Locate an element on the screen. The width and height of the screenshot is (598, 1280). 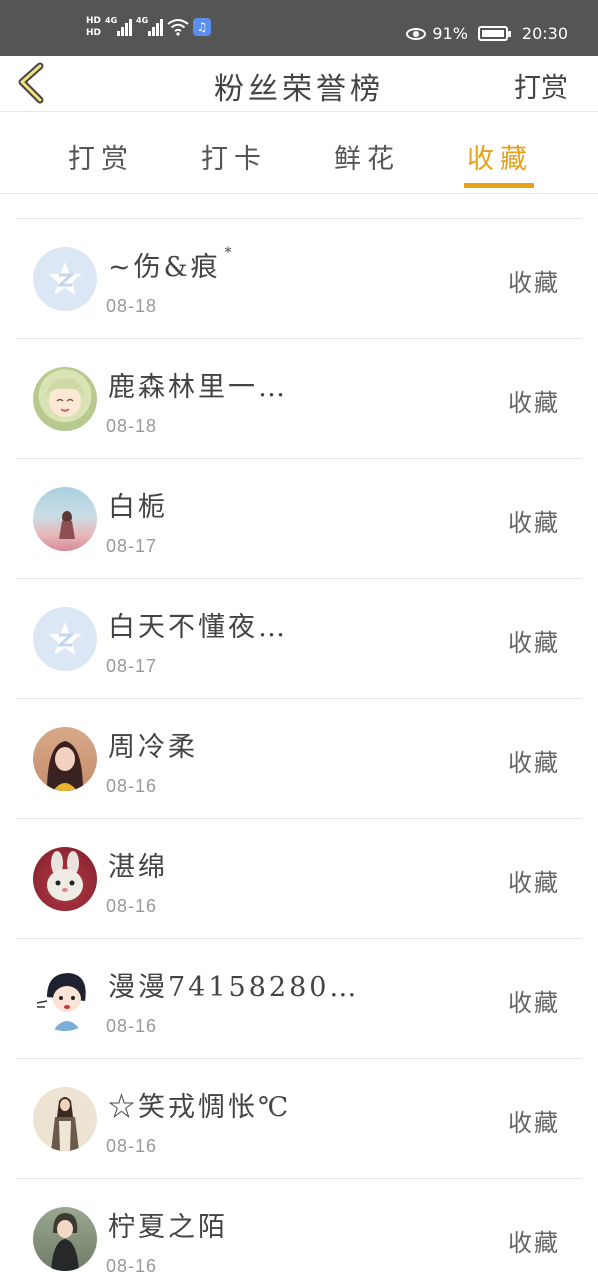
list-item: ☆笑戎惆怅℃ 08-16 收藏 is located at coordinates (299, 1118).